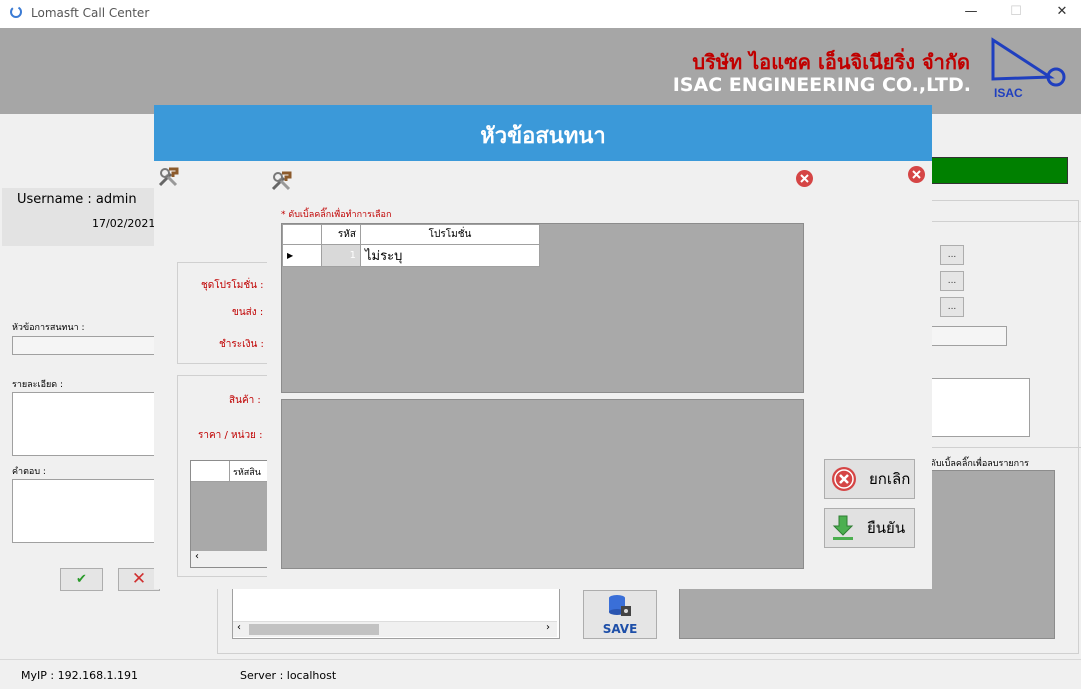 The width and height of the screenshot is (1081, 689). What do you see at coordinates (450, 255) in the screenshot?
I see `row-promotion: ไม่ระบุ` at bounding box center [450, 255].